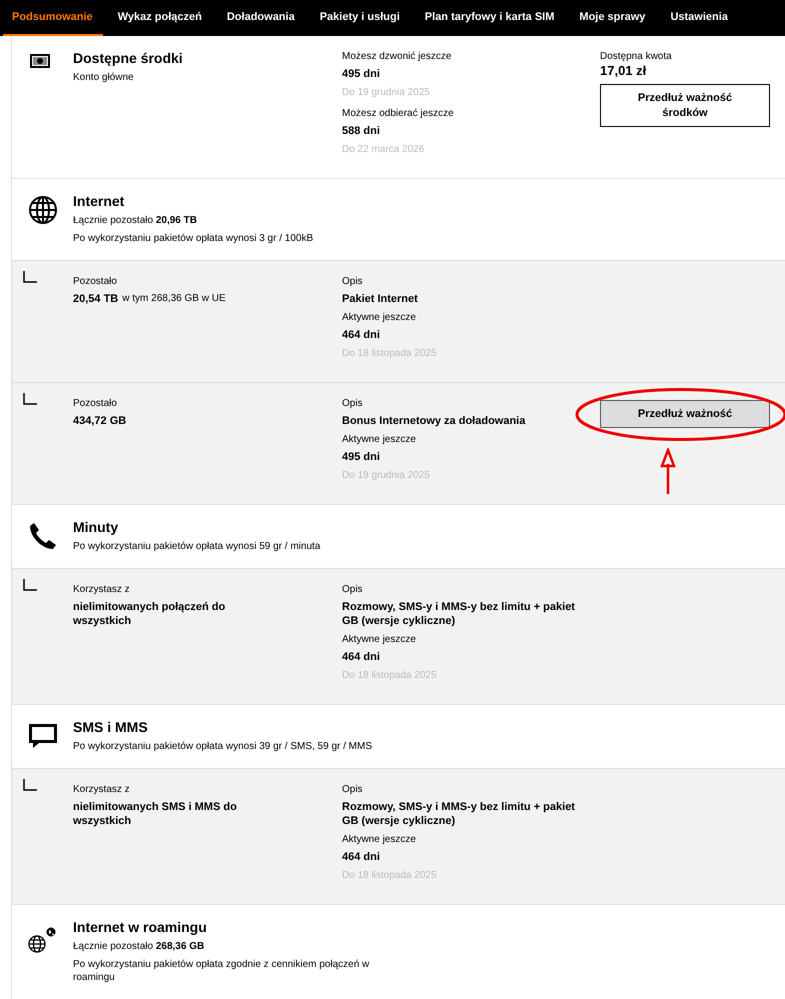 This screenshot has height=999, width=785. I want to click on package-description: Bonus Internetowy za doładowania, so click(434, 421).